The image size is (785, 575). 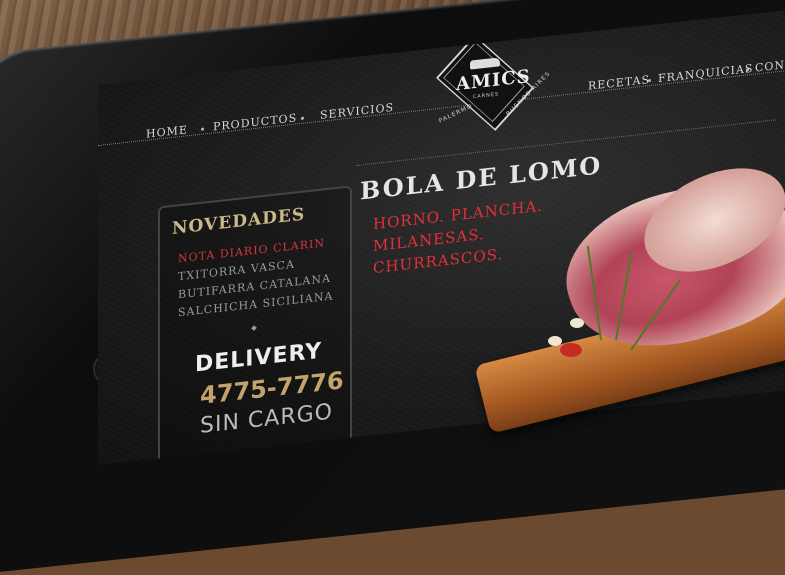 I want to click on hero-title: BOLA DE LOMO, so click(x=481, y=178).